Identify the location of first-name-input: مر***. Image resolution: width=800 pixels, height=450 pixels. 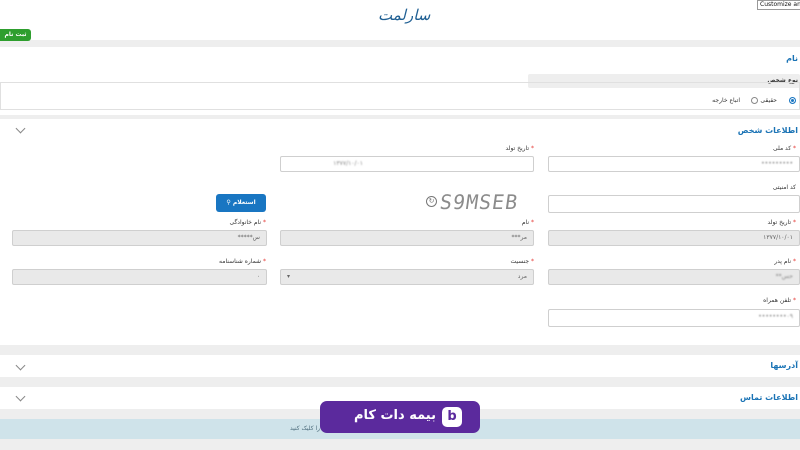
(407, 238).